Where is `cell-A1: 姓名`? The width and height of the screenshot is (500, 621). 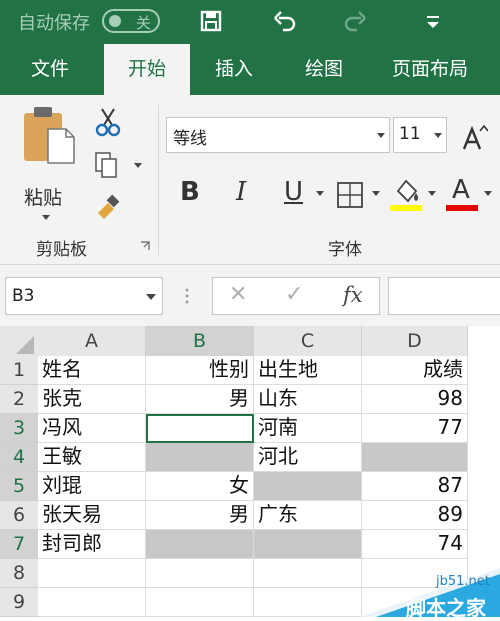
cell-A1: 姓名 is located at coordinates (92, 370).